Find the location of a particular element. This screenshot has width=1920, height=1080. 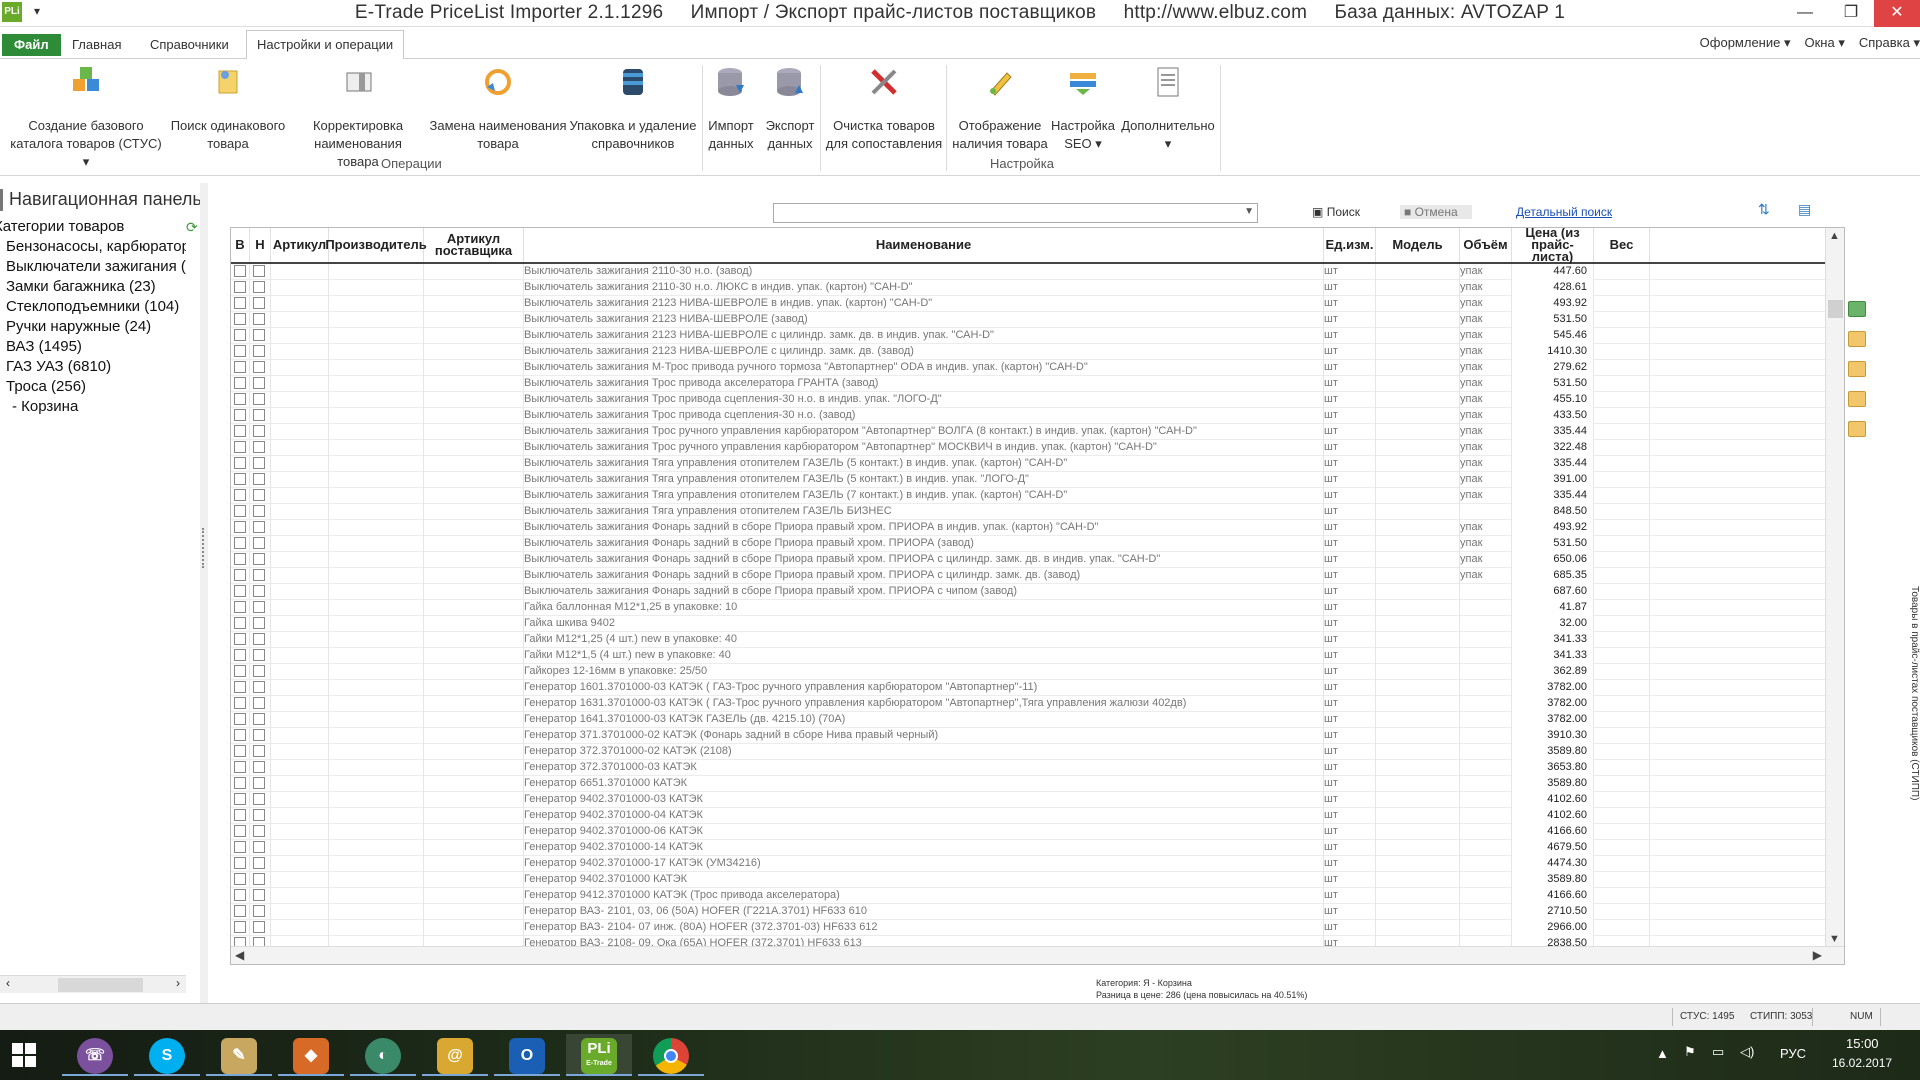

taskbar-outlook: O is located at coordinates (527, 1055).